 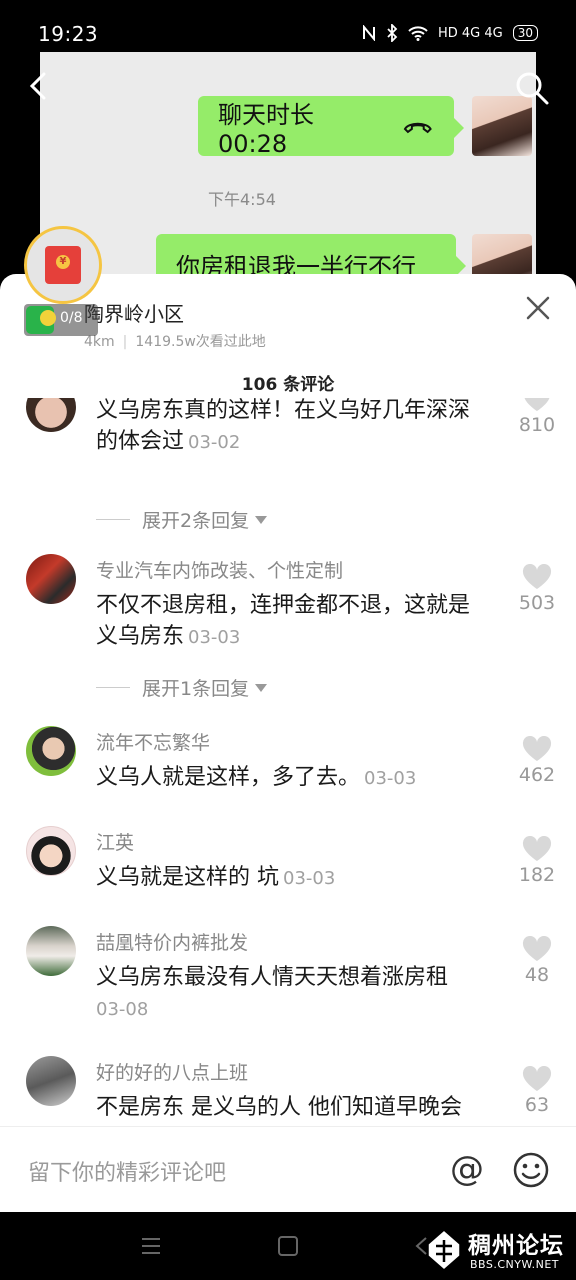 I want to click on expand-replies-button: 展开1条回复, so click(x=182, y=687).